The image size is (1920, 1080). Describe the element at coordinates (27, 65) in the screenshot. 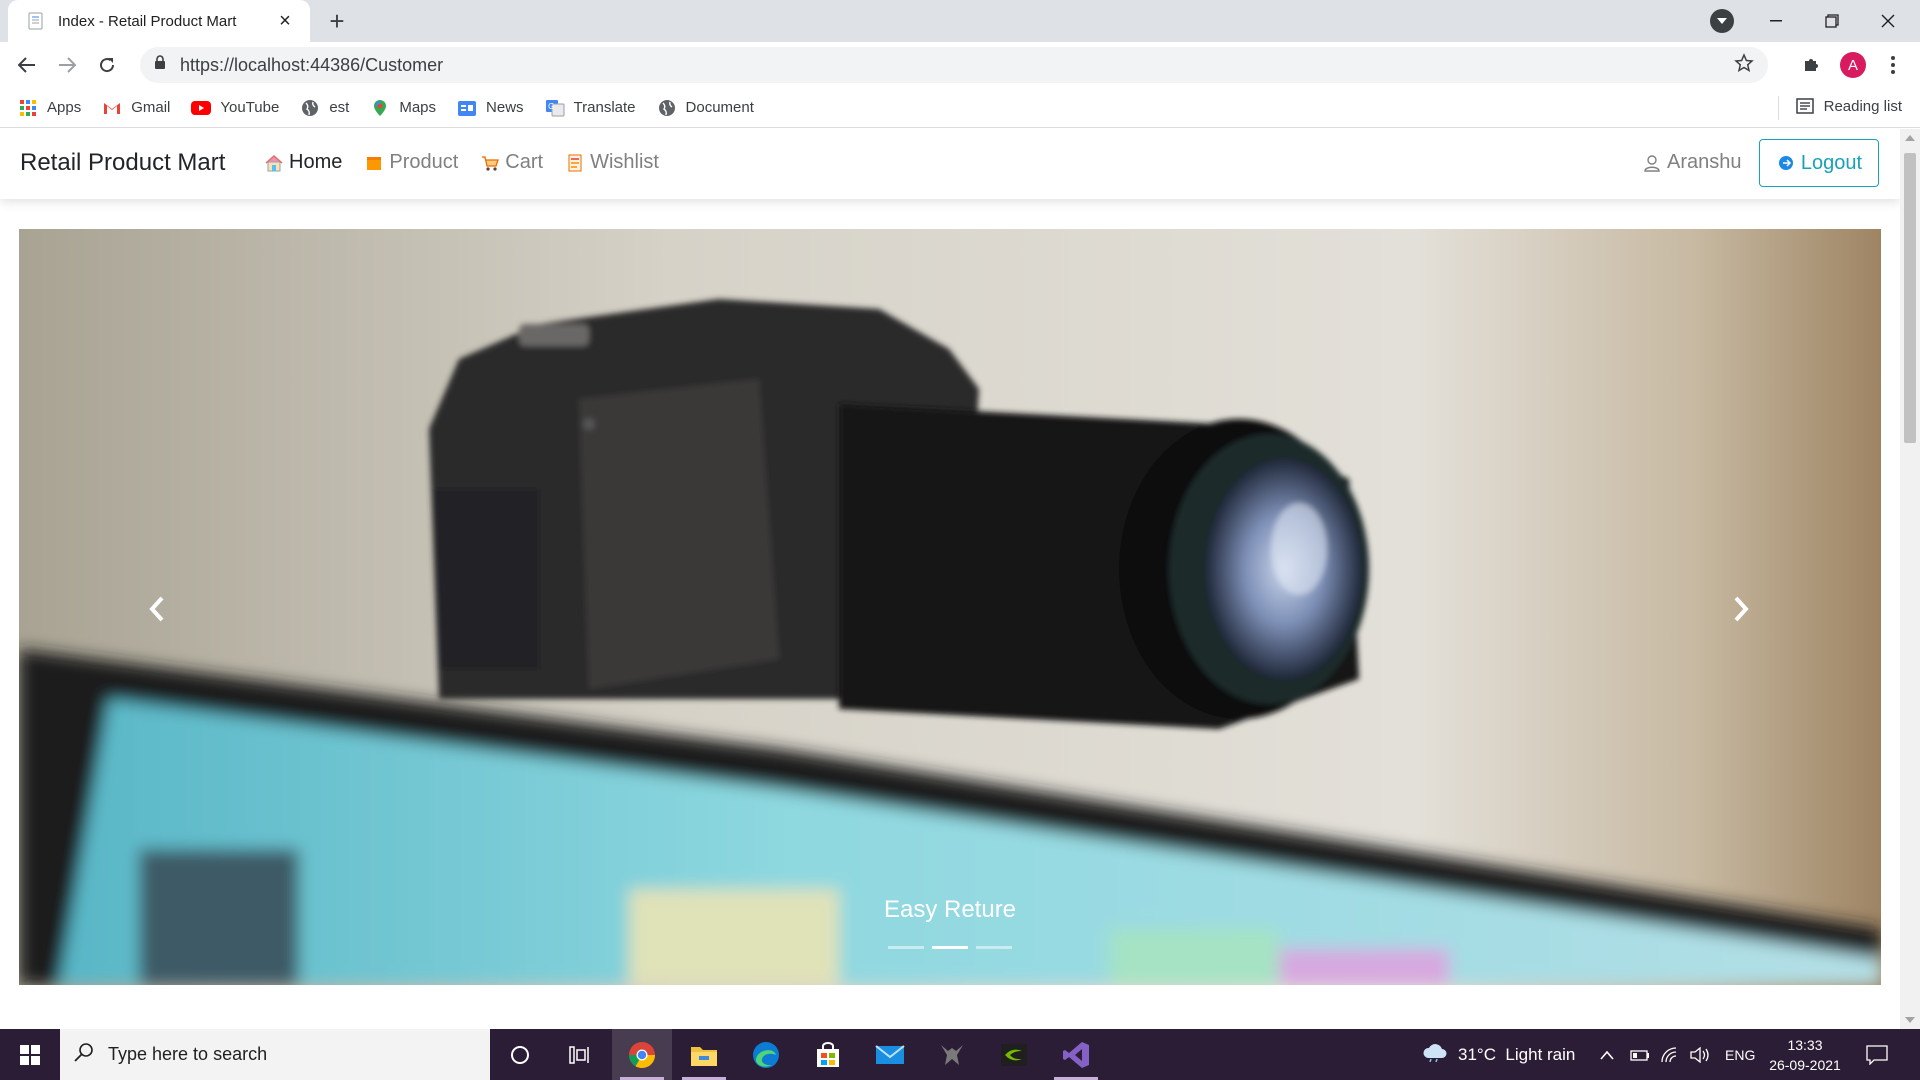

I see `back-arrow-icon` at that location.